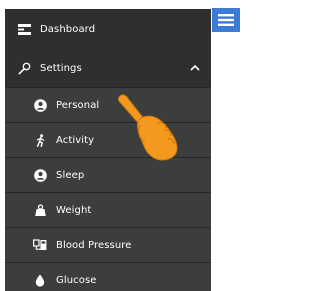 This screenshot has height=291, width=320. Describe the element at coordinates (108, 104) in the screenshot. I see `submenu-item-personal: Personal` at that location.